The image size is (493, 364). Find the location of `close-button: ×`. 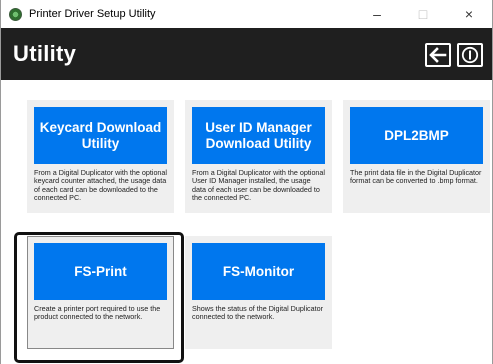

close-button: × is located at coordinates (469, 14).